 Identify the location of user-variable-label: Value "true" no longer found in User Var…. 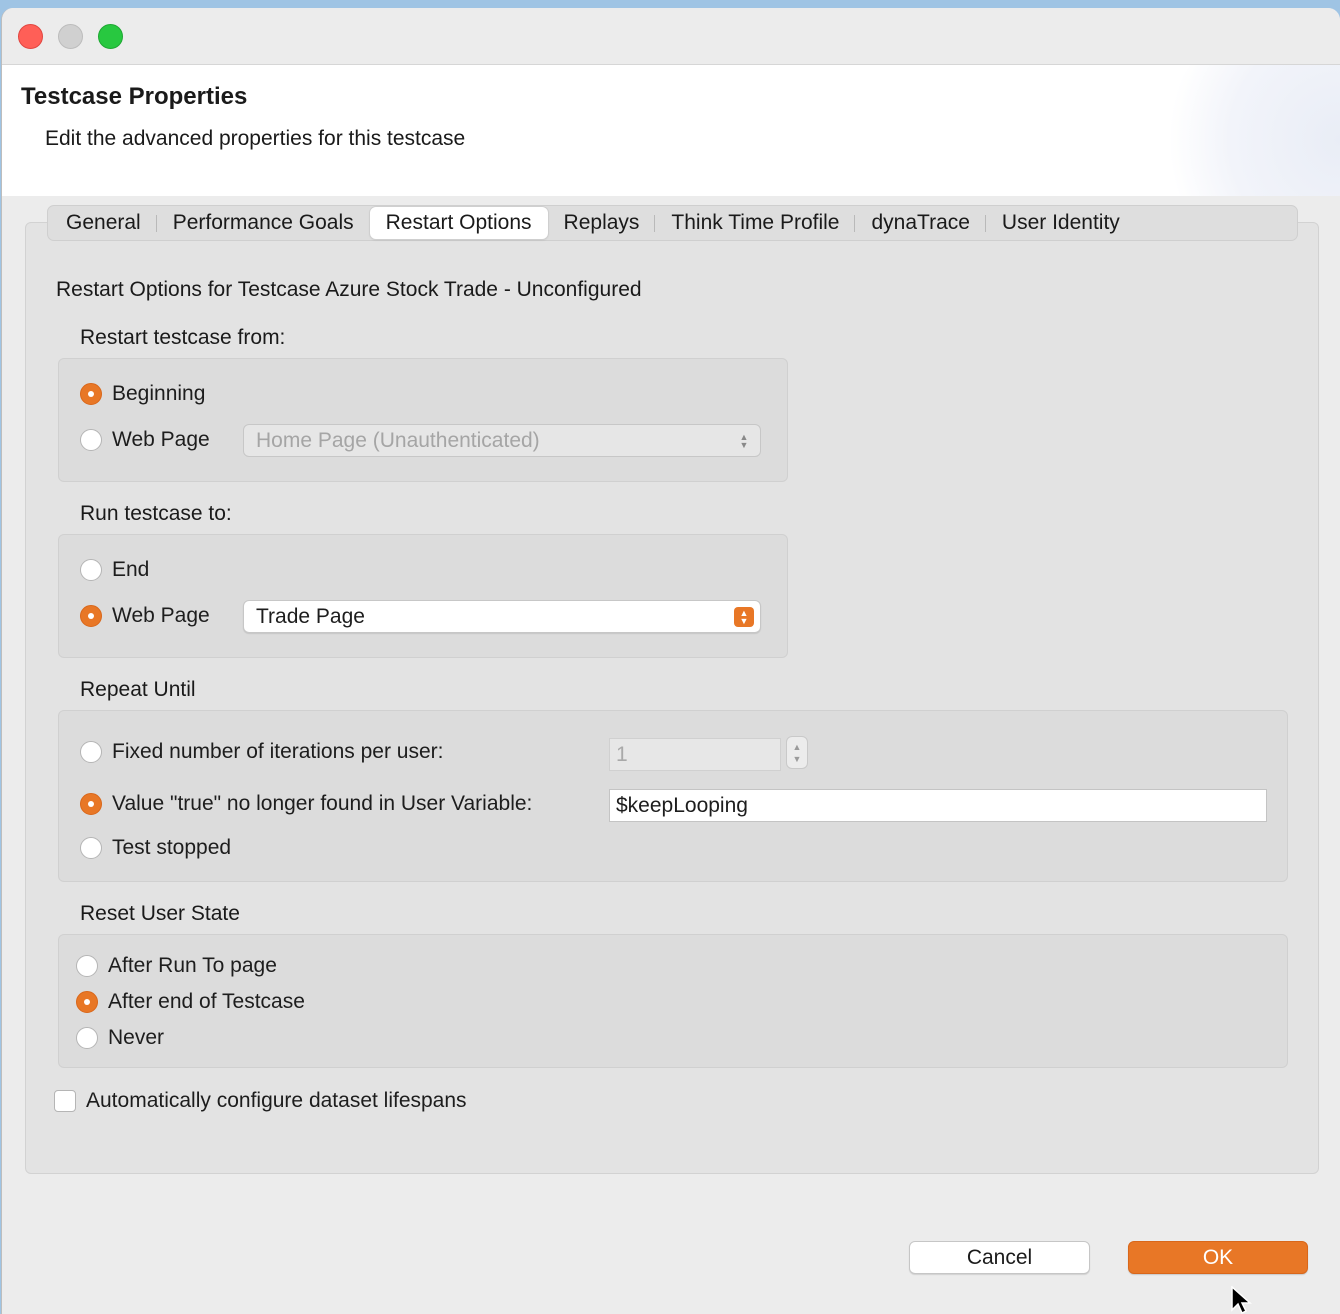
(322, 803).